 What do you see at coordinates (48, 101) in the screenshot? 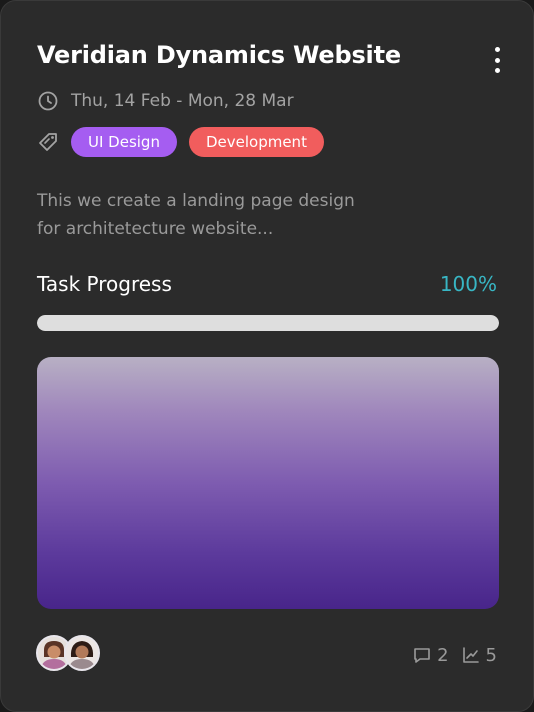
I see `clock-icon` at bounding box center [48, 101].